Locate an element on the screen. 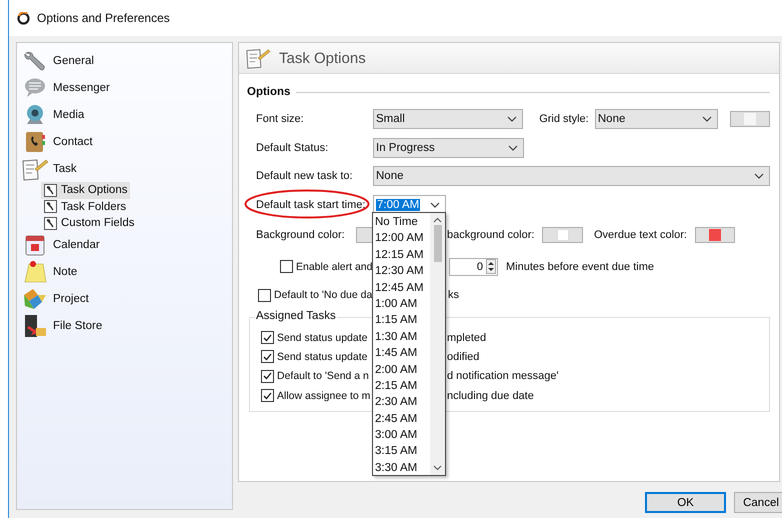 The width and height of the screenshot is (782, 518). time-option: 3:00 AM is located at coordinates (401, 435).